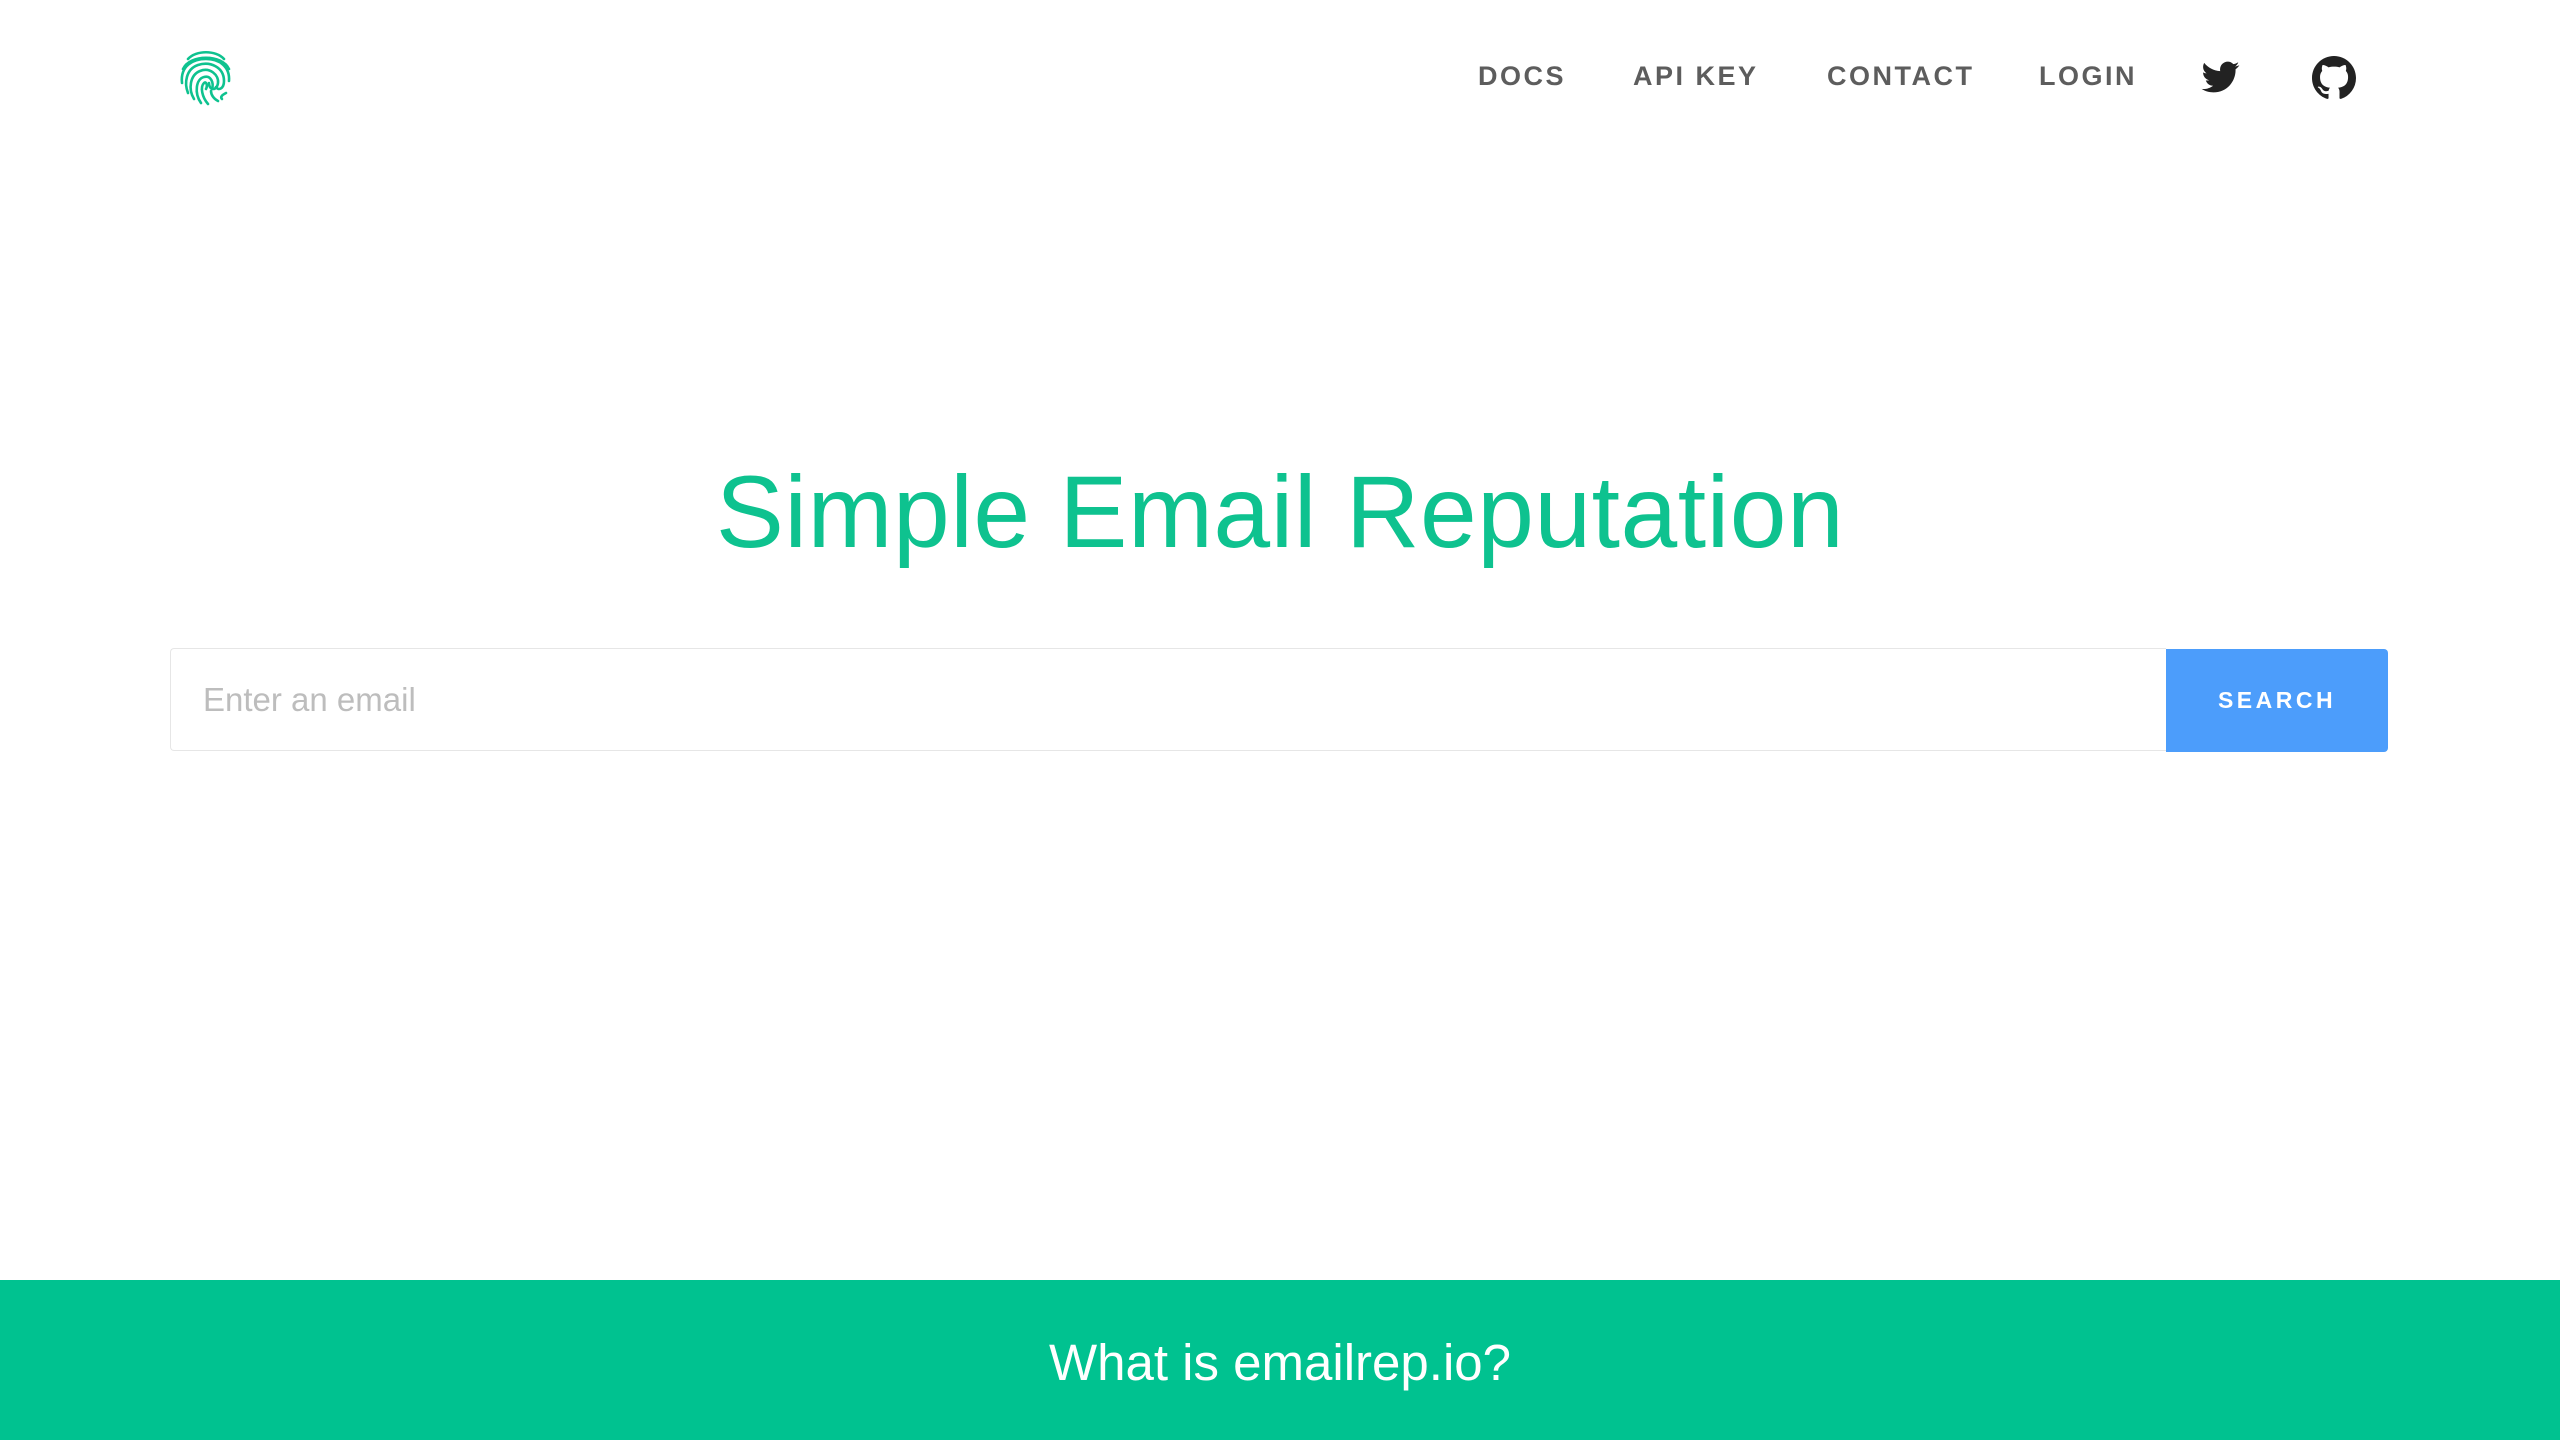 This screenshot has width=2560, height=1440. I want to click on nav-api-key-link: API KEY, so click(1696, 76).